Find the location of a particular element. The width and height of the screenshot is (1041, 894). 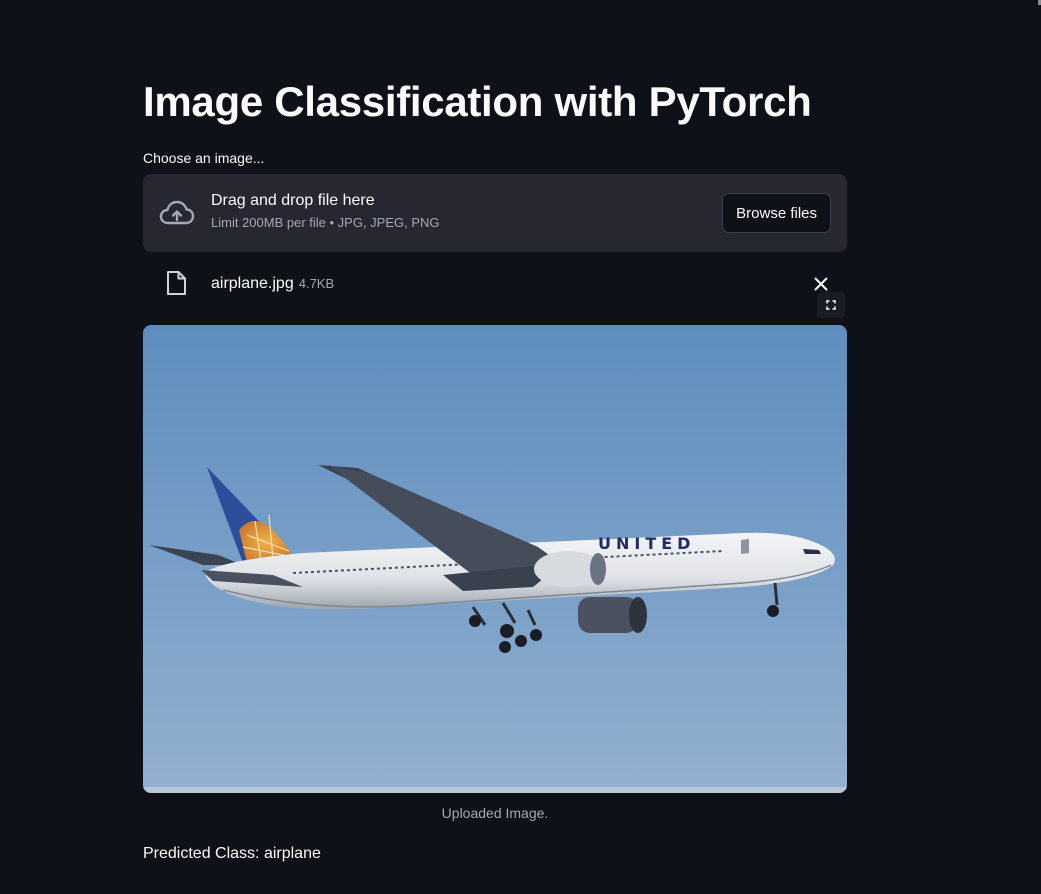

browse-files-button: Browse files is located at coordinates (776, 213).